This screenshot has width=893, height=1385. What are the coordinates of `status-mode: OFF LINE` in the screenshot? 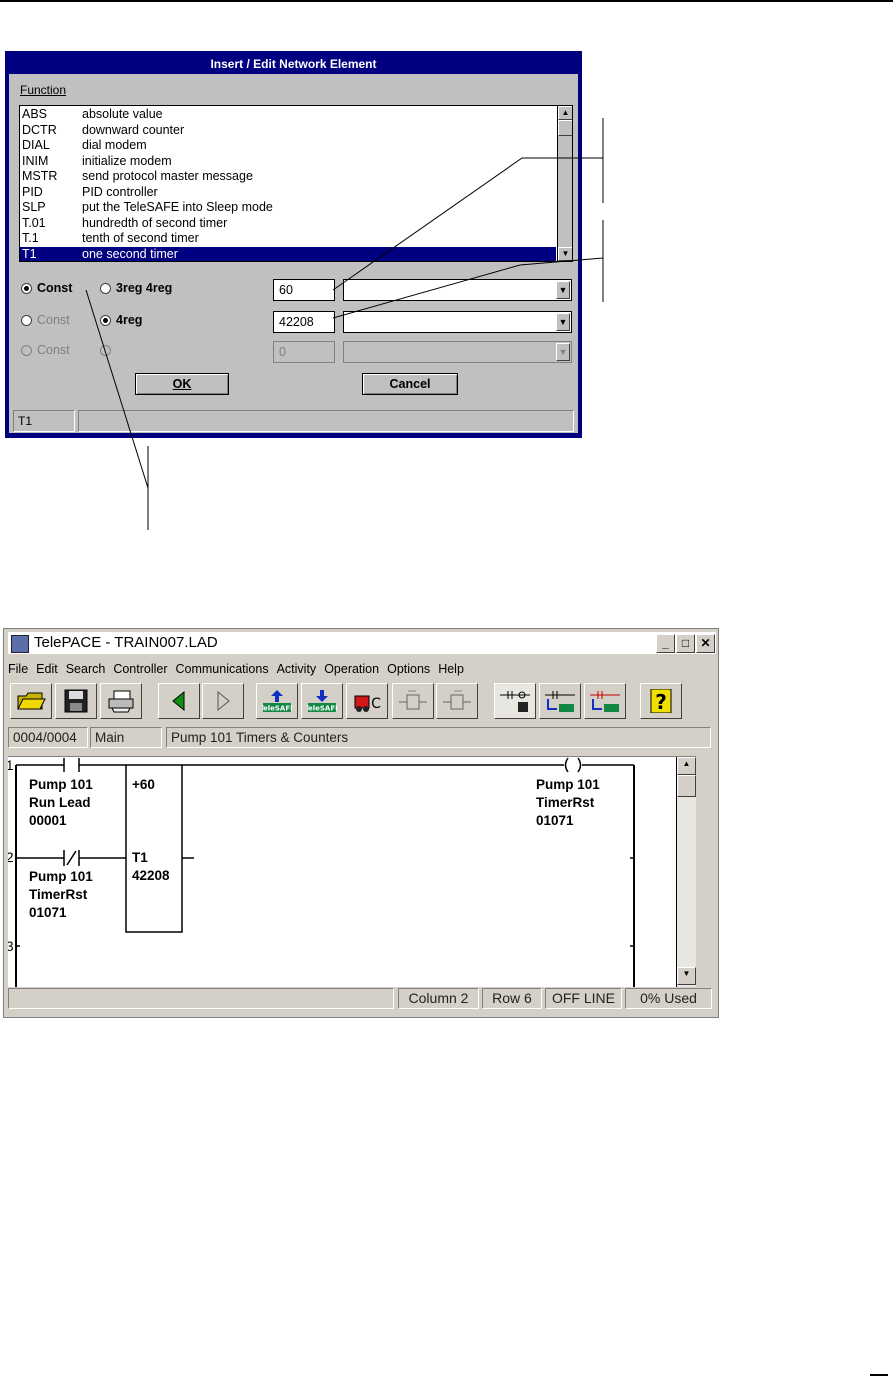 It's located at (583, 998).